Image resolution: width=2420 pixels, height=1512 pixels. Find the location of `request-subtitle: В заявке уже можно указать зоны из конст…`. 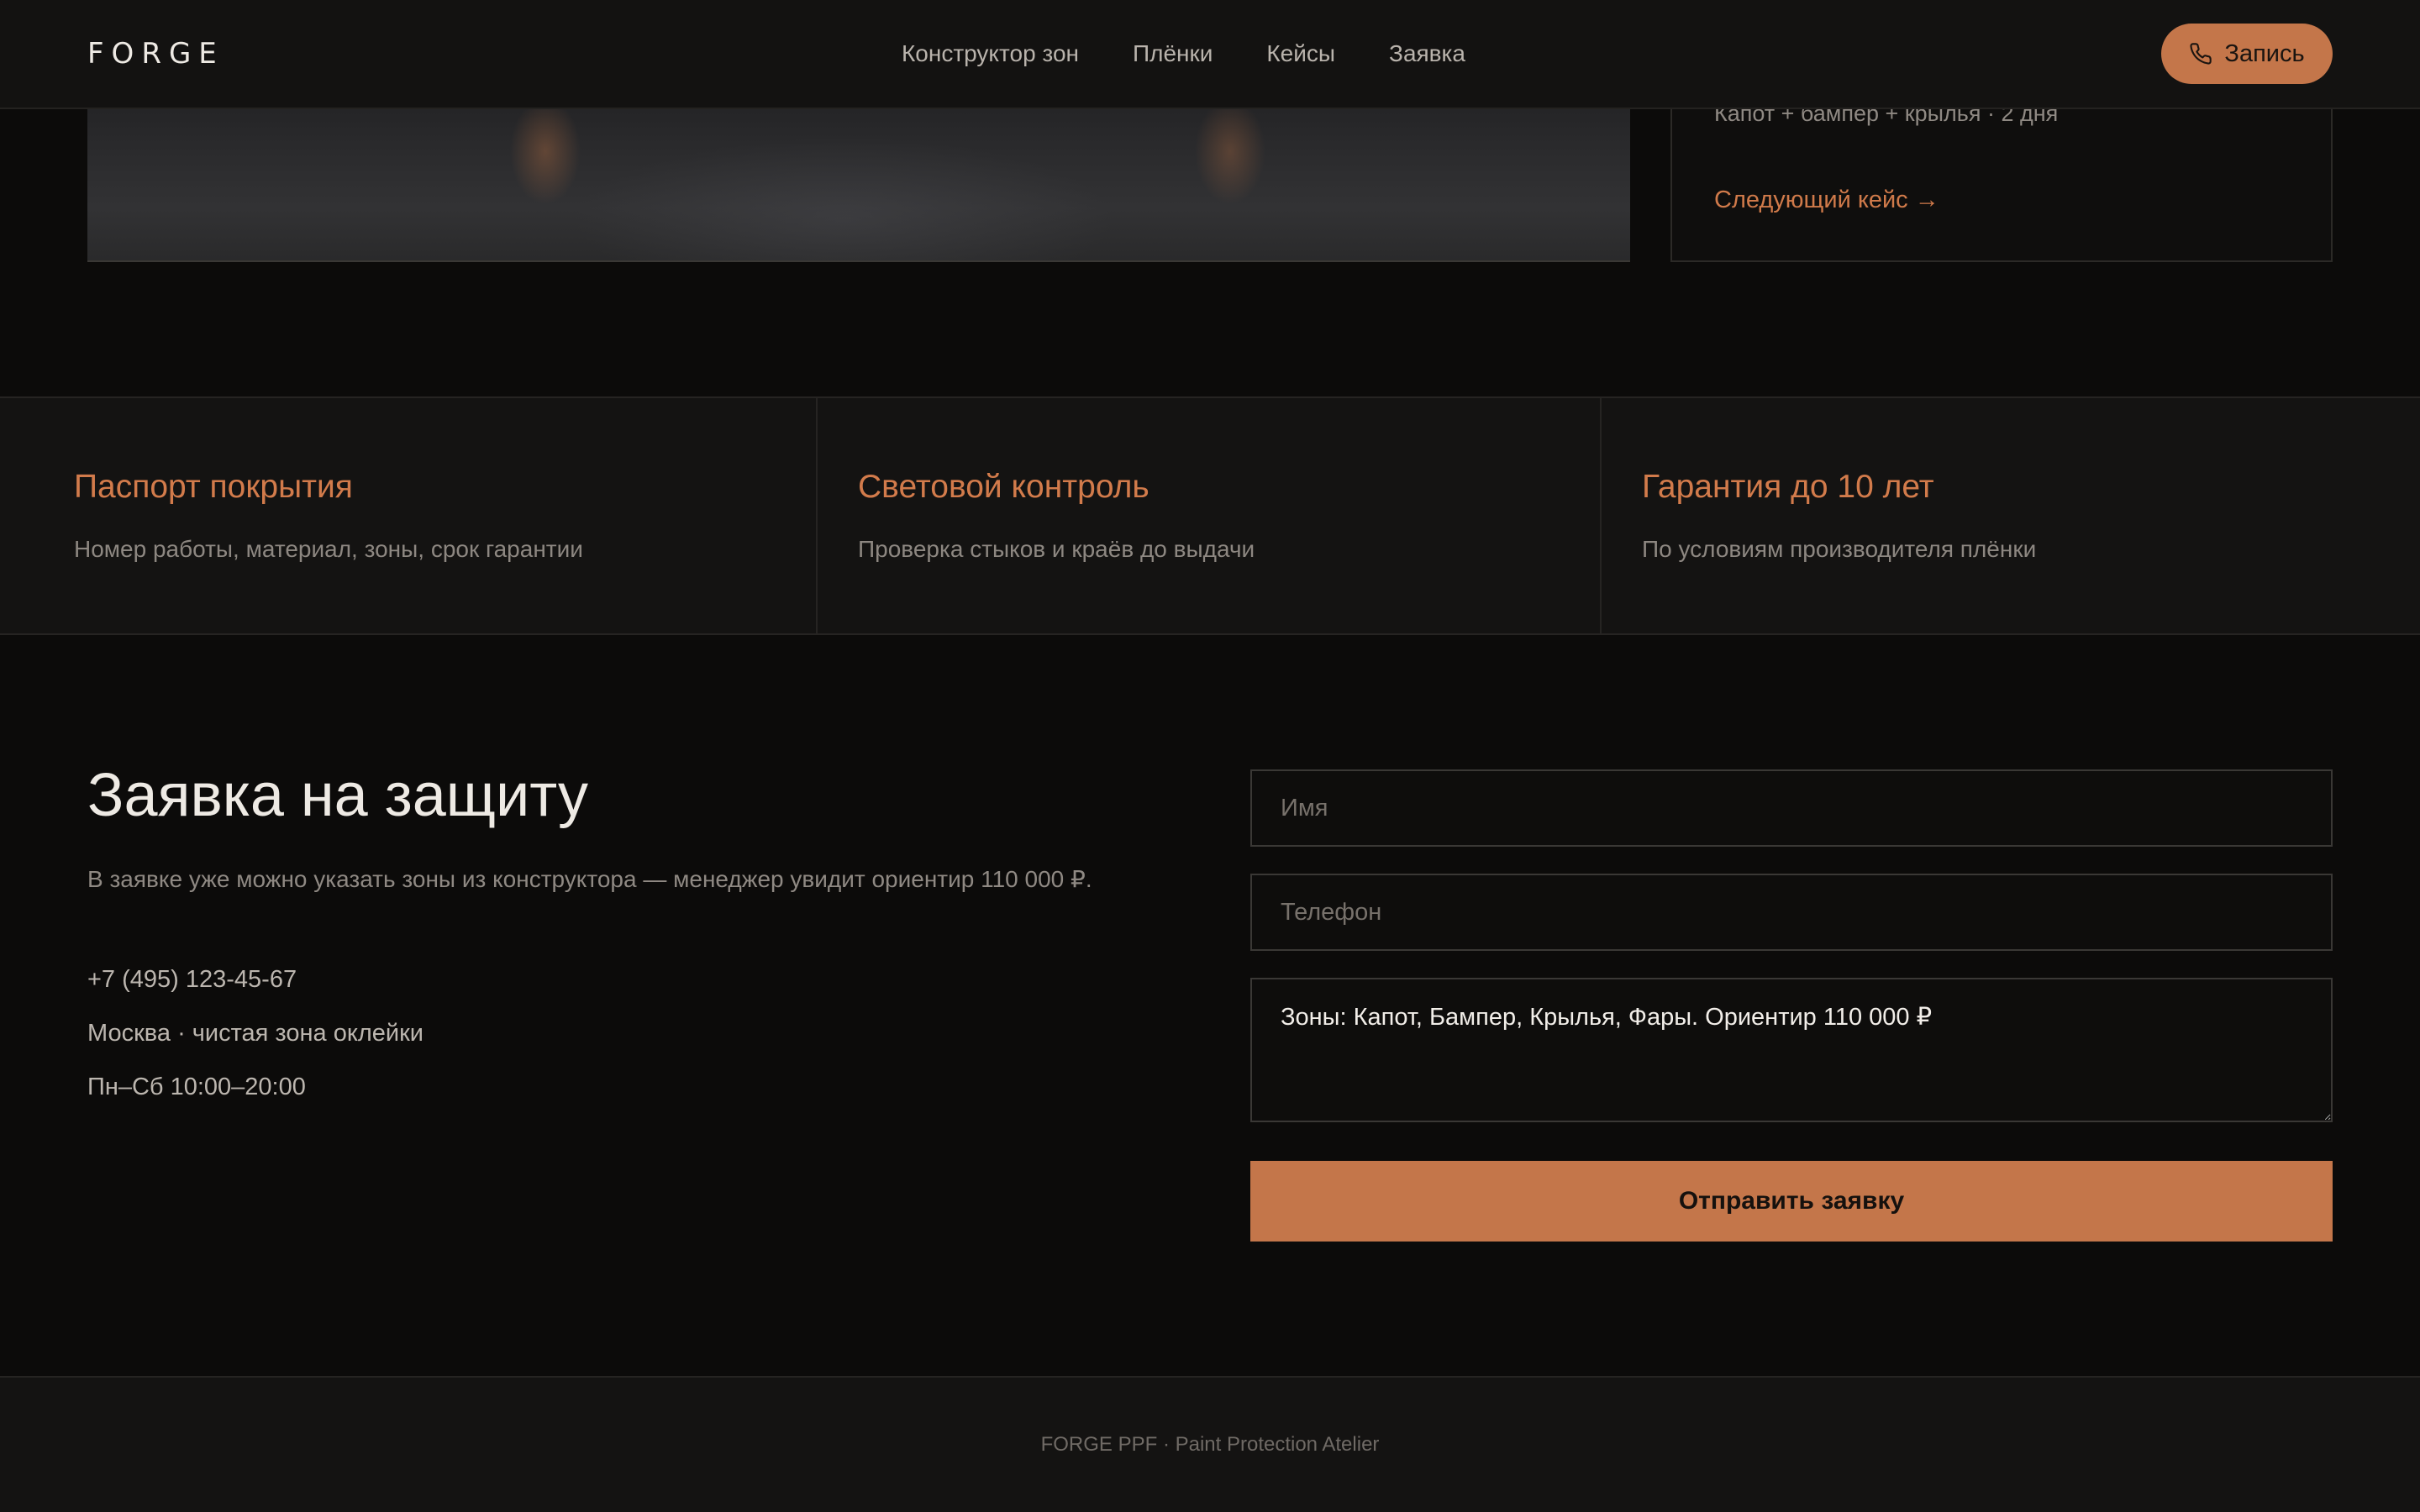

request-subtitle: В заявке уже можно указать зоны из конст… is located at coordinates (589, 879).